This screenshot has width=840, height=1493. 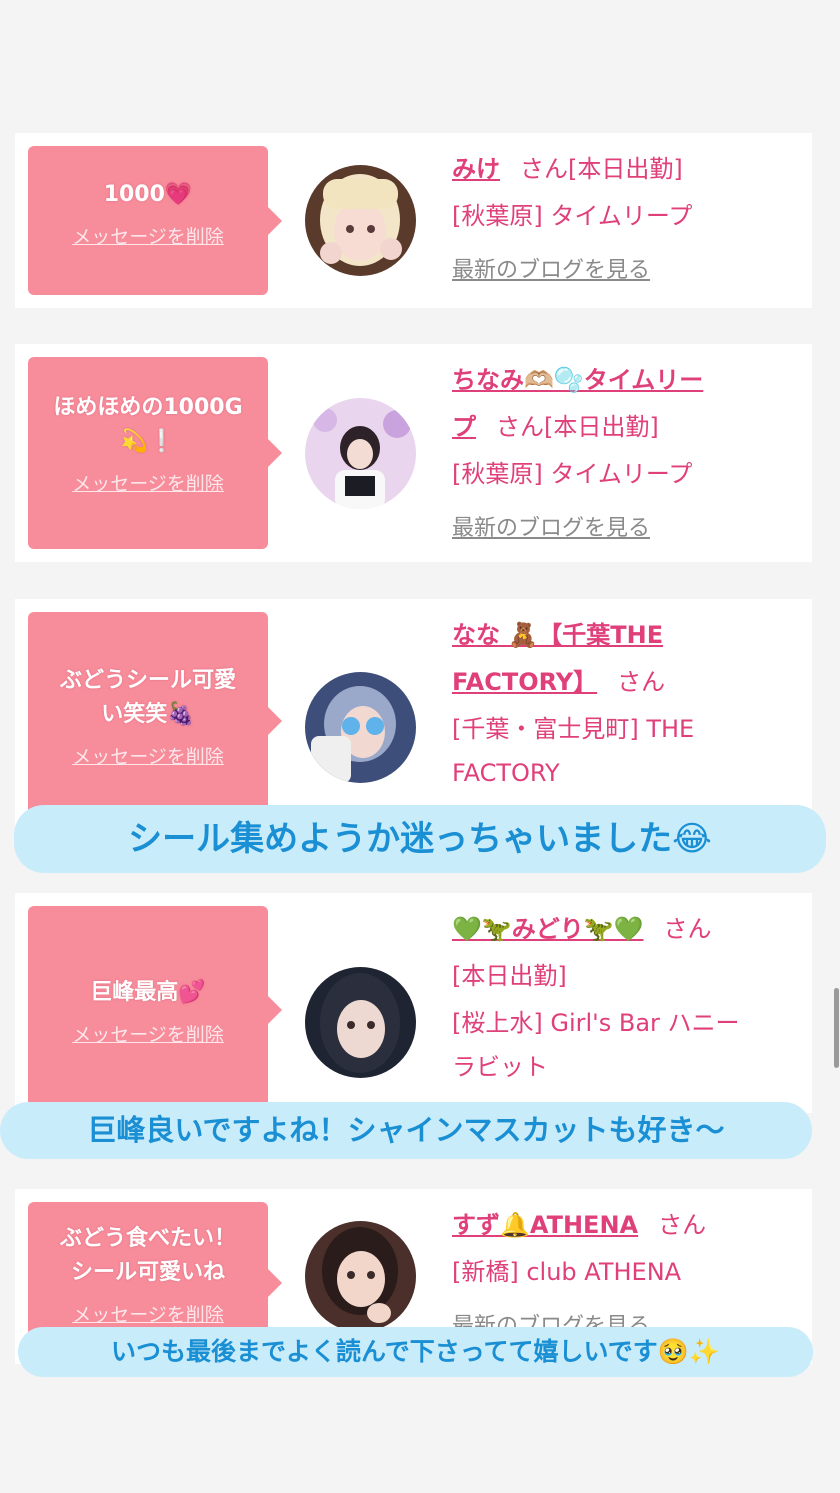 What do you see at coordinates (147, 1272) in the screenshot?
I see `message-text: シール可愛いね` at bounding box center [147, 1272].